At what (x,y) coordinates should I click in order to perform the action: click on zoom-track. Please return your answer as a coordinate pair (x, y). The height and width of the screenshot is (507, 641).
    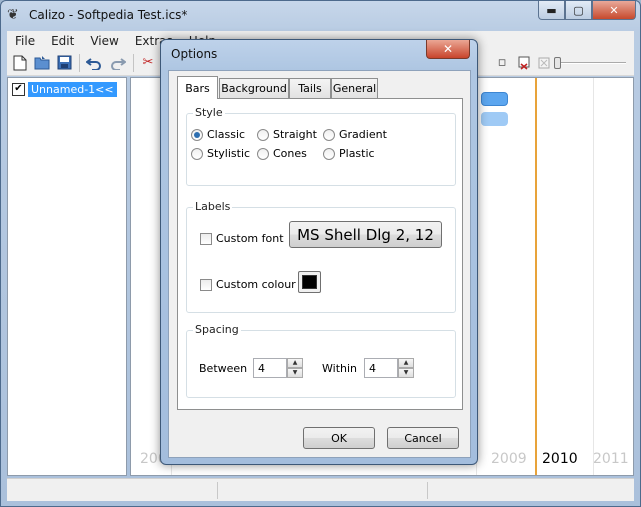
    Looking at the image, I should click on (590, 63).